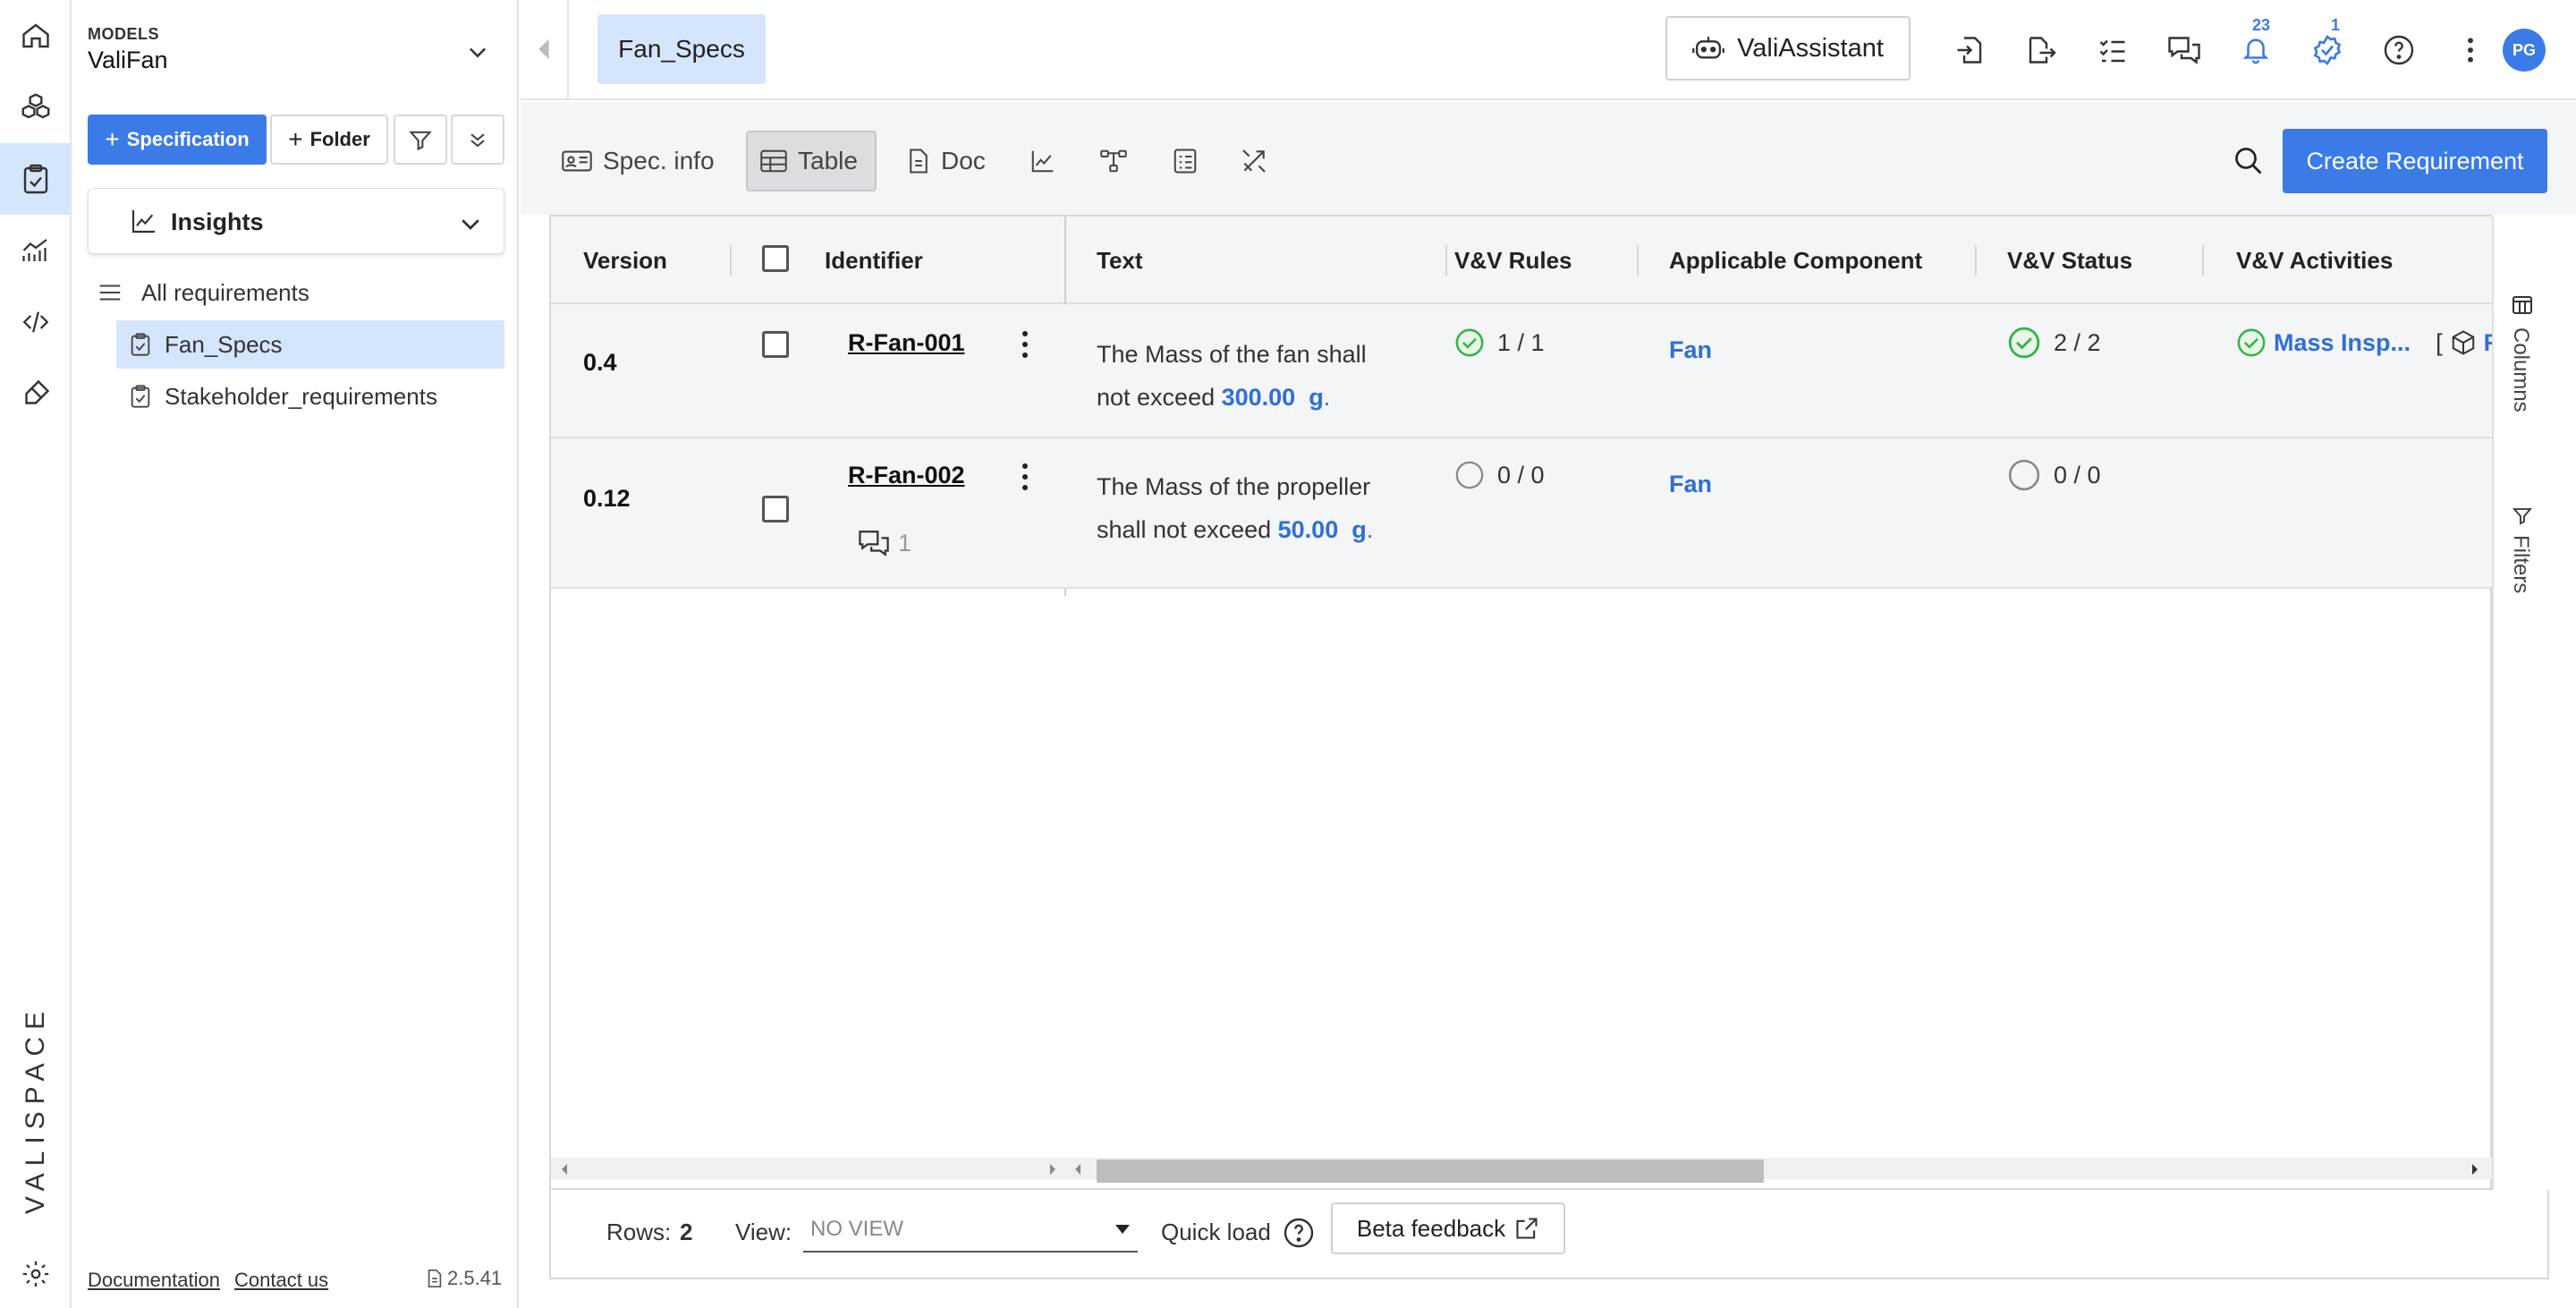 The width and height of the screenshot is (2576, 1308). Describe the element at coordinates (36, 107) in the screenshot. I see `components-icon` at that location.